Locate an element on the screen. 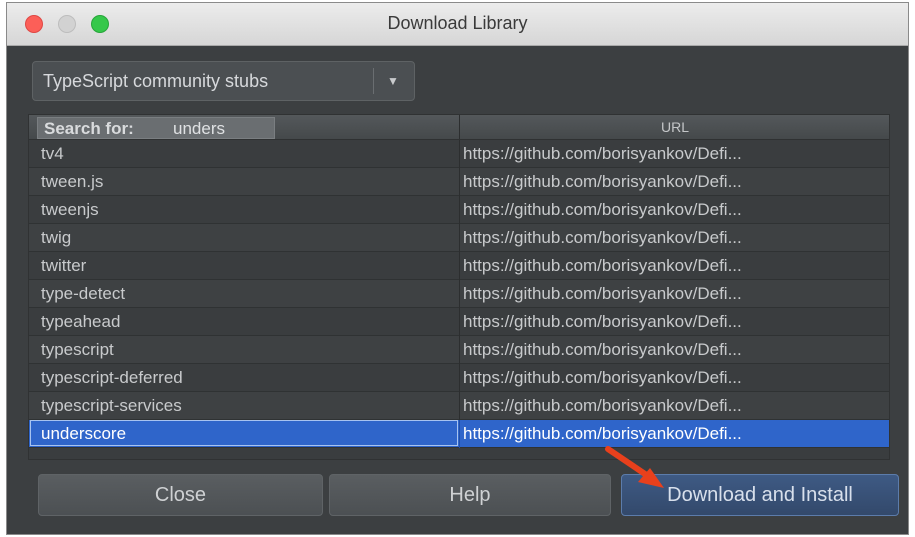  library-name: twitter is located at coordinates (64, 265).